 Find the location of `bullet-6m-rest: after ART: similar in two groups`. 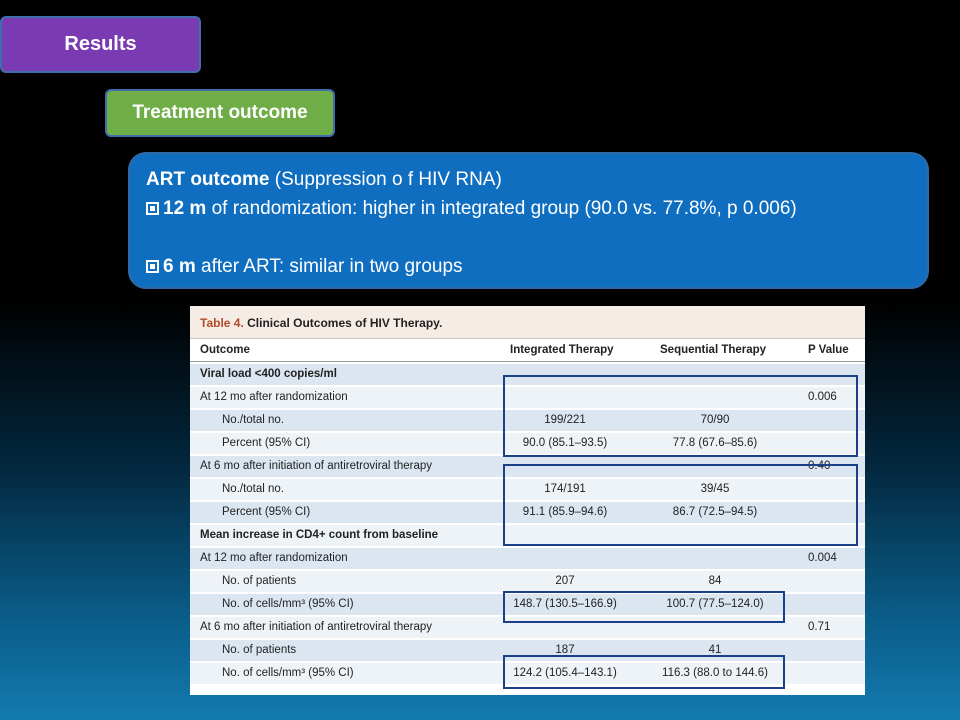

bullet-6m-rest: after ART: similar in two groups is located at coordinates (329, 266).